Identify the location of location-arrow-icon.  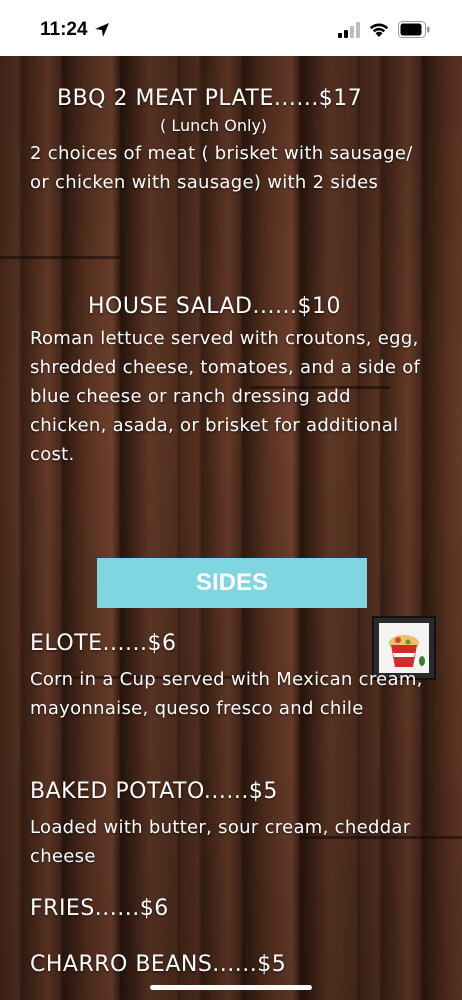
(102, 30).